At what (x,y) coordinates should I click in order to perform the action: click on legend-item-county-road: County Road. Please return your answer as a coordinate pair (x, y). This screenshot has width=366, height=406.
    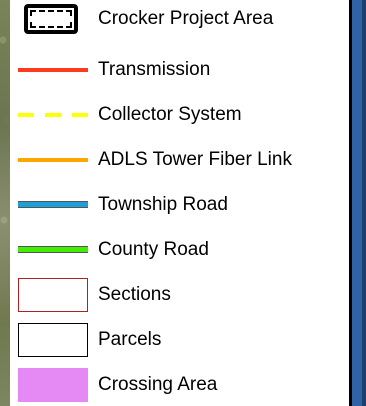
    Looking at the image, I should click on (179, 250).